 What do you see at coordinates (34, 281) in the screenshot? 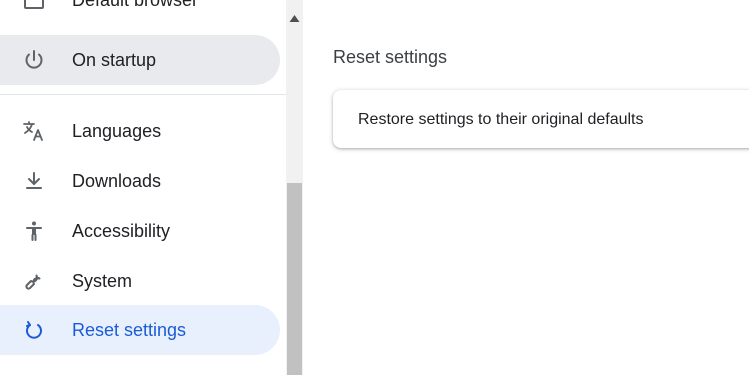
I see `wrench-icon` at bounding box center [34, 281].